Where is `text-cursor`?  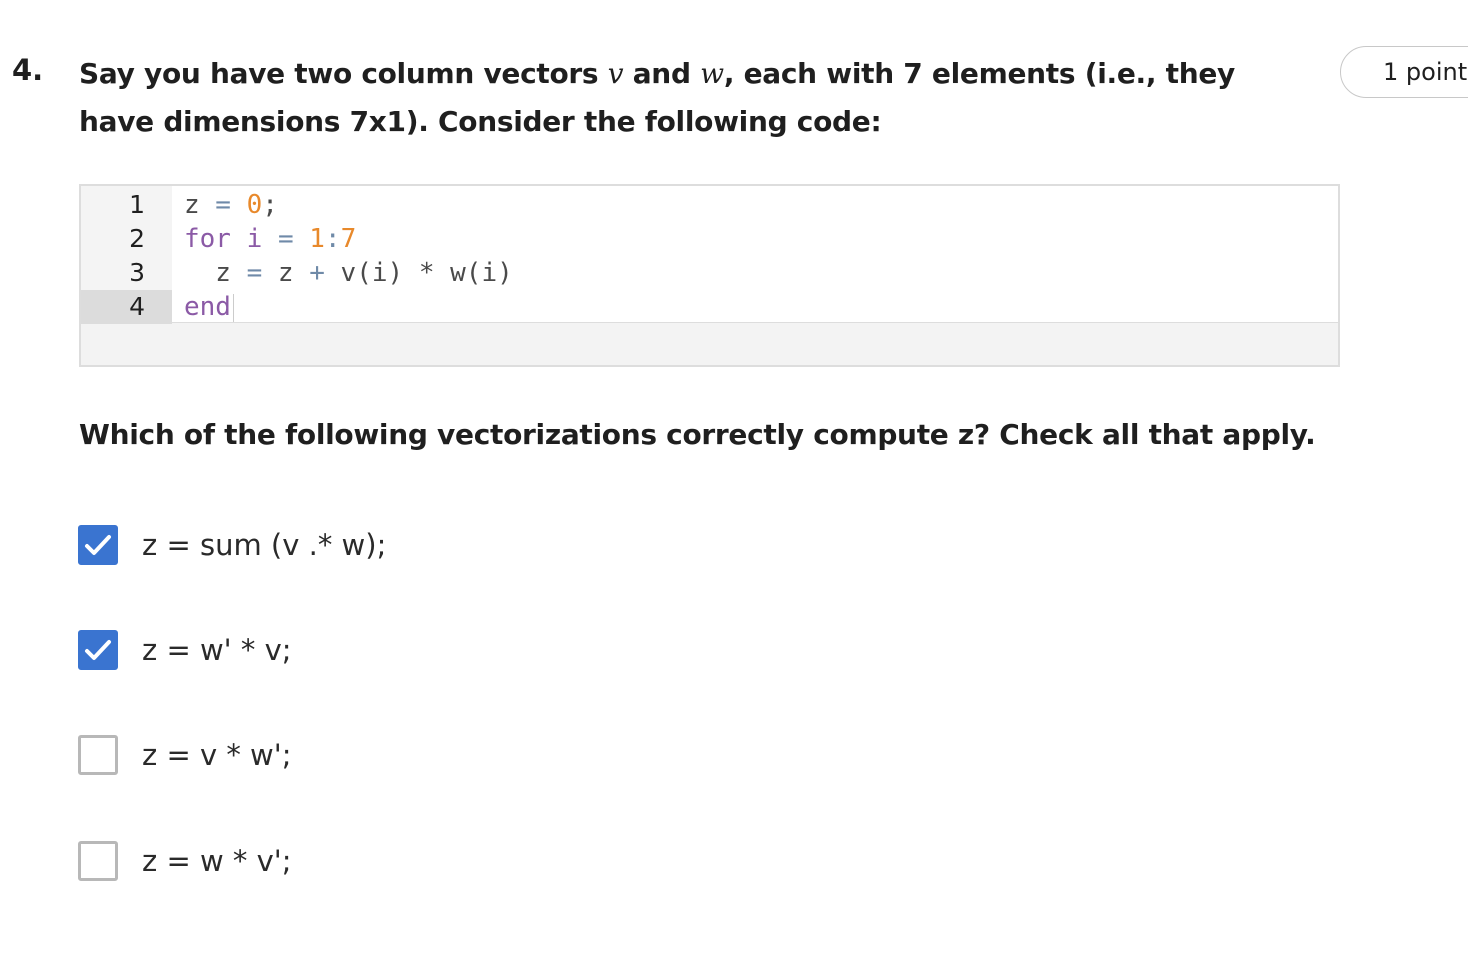 text-cursor is located at coordinates (233, 307).